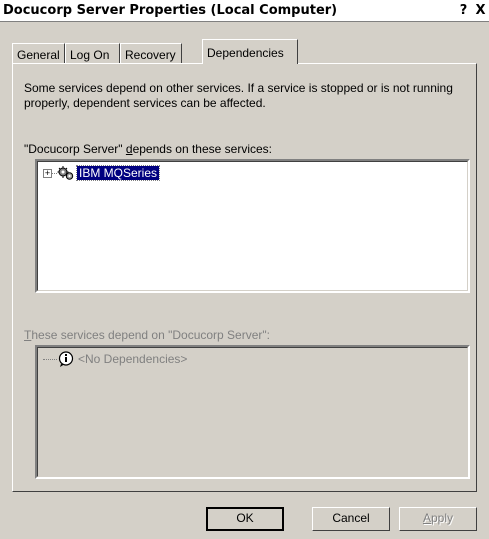  Describe the element at coordinates (118, 173) in the screenshot. I see `tree-item-label: IBM MQSeries` at that location.